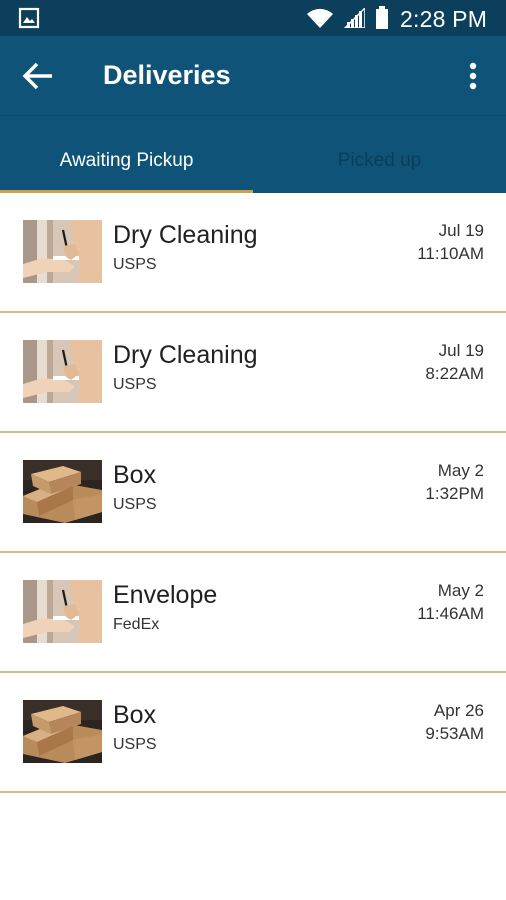  I want to click on delivery-name: Envelope, so click(165, 595).